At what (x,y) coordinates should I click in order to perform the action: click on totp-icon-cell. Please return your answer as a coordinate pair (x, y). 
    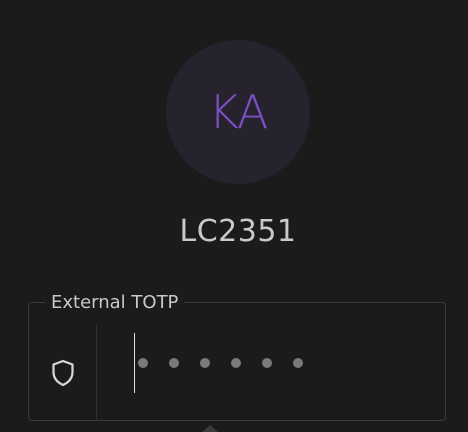
    Looking at the image, I should click on (63, 373).